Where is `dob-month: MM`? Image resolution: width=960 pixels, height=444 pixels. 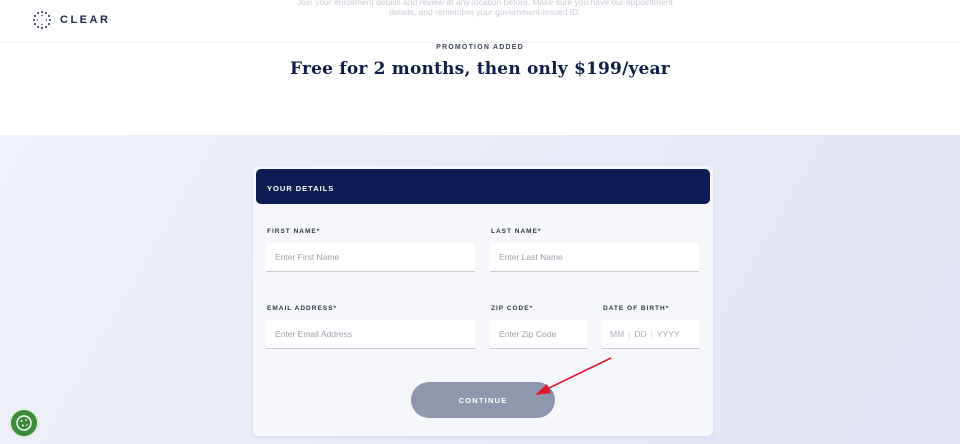 dob-month: MM is located at coordinates (617, 334).